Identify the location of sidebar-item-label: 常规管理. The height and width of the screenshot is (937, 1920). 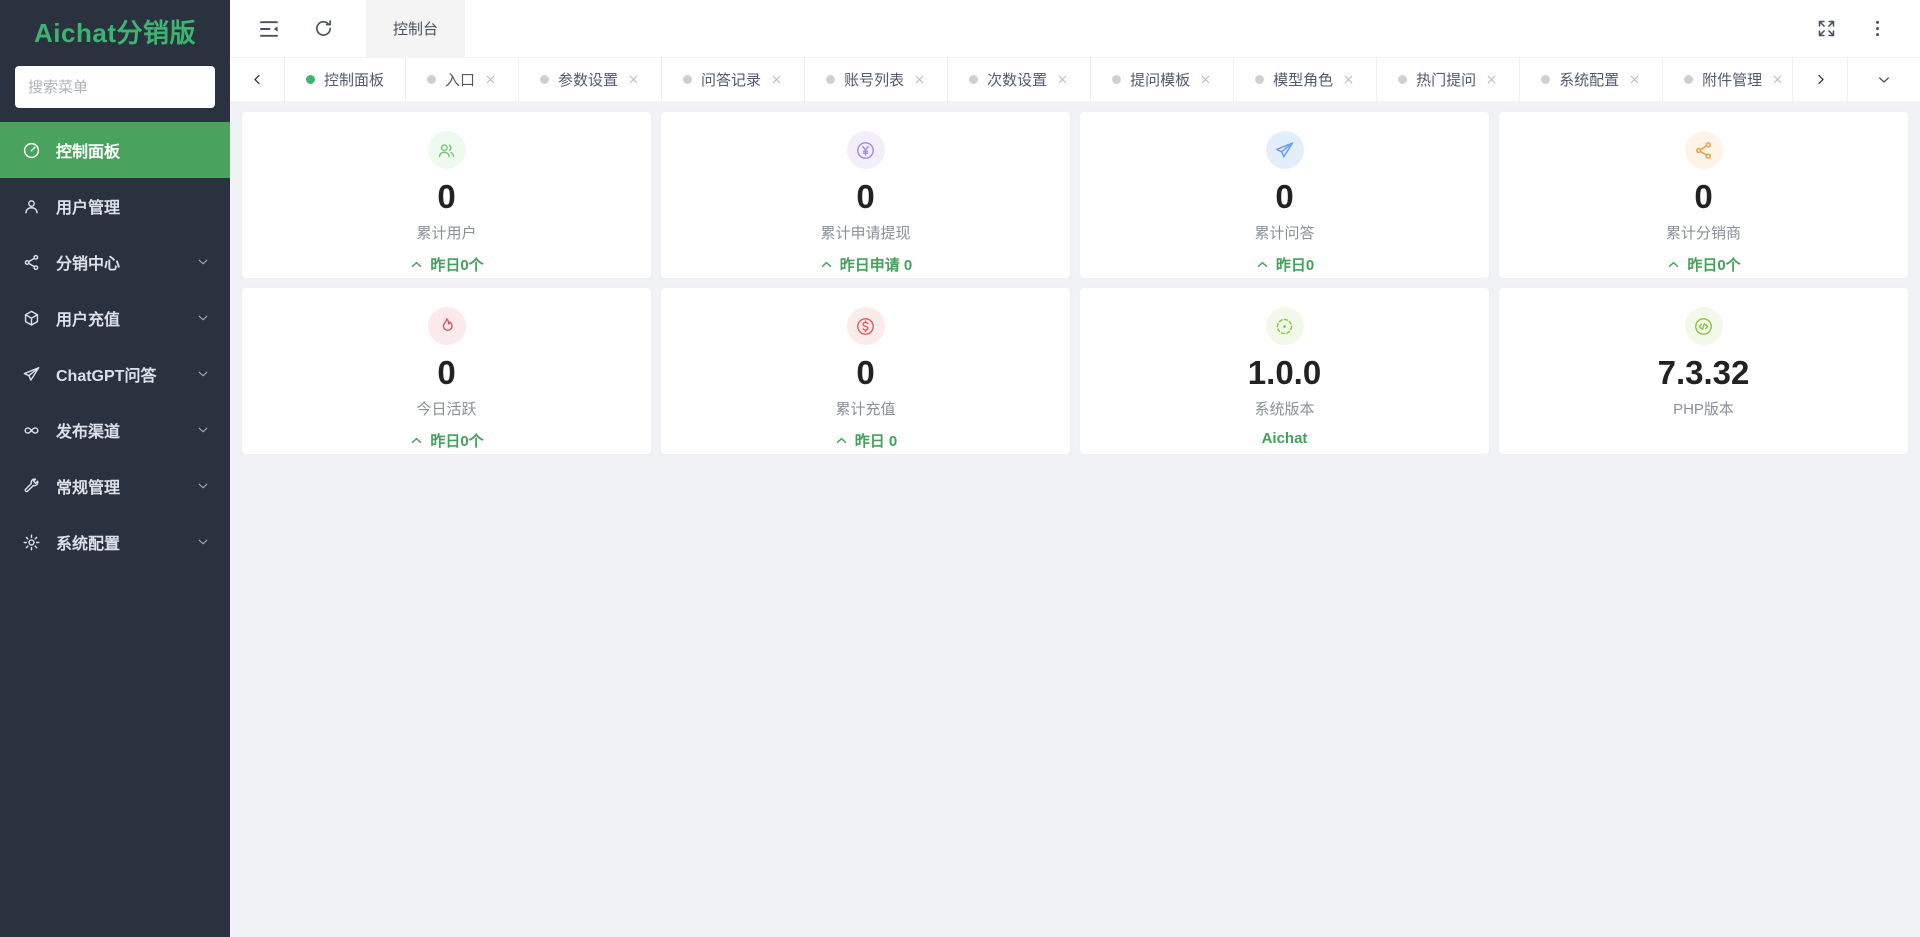
(88, 488).